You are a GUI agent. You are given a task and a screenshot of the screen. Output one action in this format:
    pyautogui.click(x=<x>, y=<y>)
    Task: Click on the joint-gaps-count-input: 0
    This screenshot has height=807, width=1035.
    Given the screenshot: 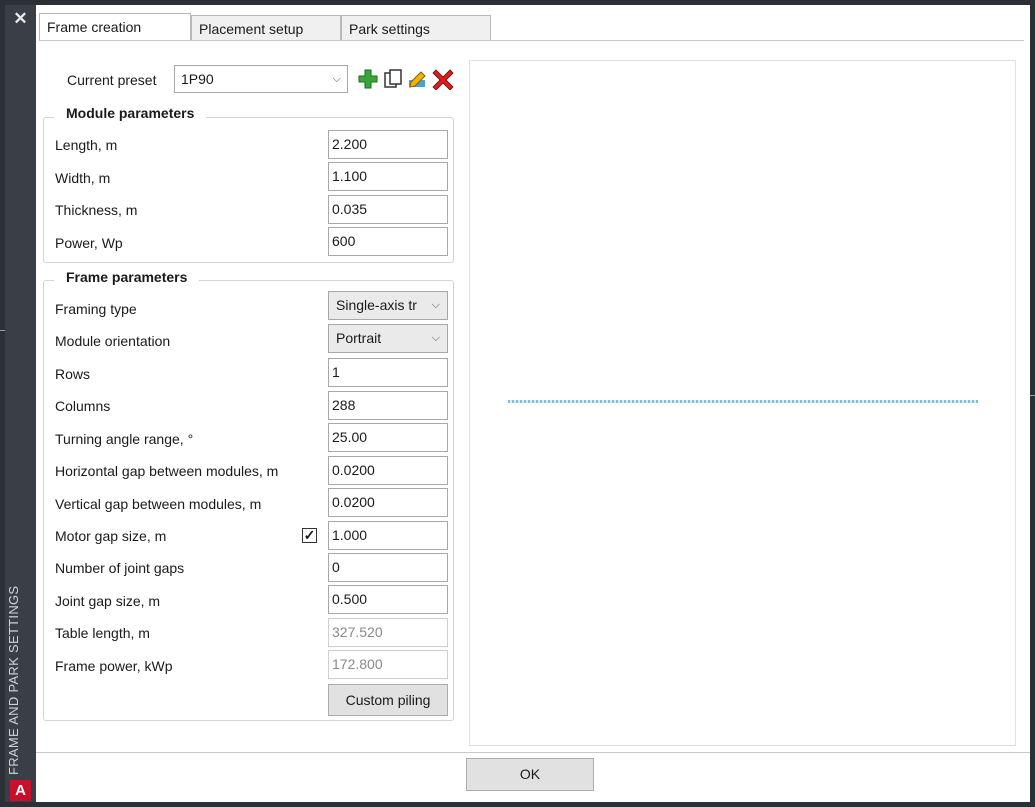 What is the action you would take?
    pyautogui.click(x=388, y=567)
    